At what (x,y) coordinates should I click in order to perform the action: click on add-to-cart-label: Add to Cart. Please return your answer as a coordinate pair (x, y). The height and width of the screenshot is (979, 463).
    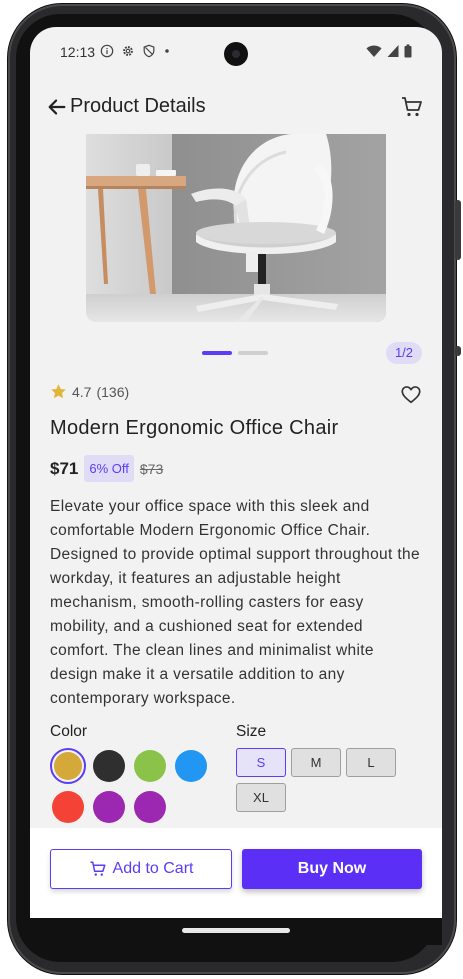
    Looking at the image, I should click on (153, 868).